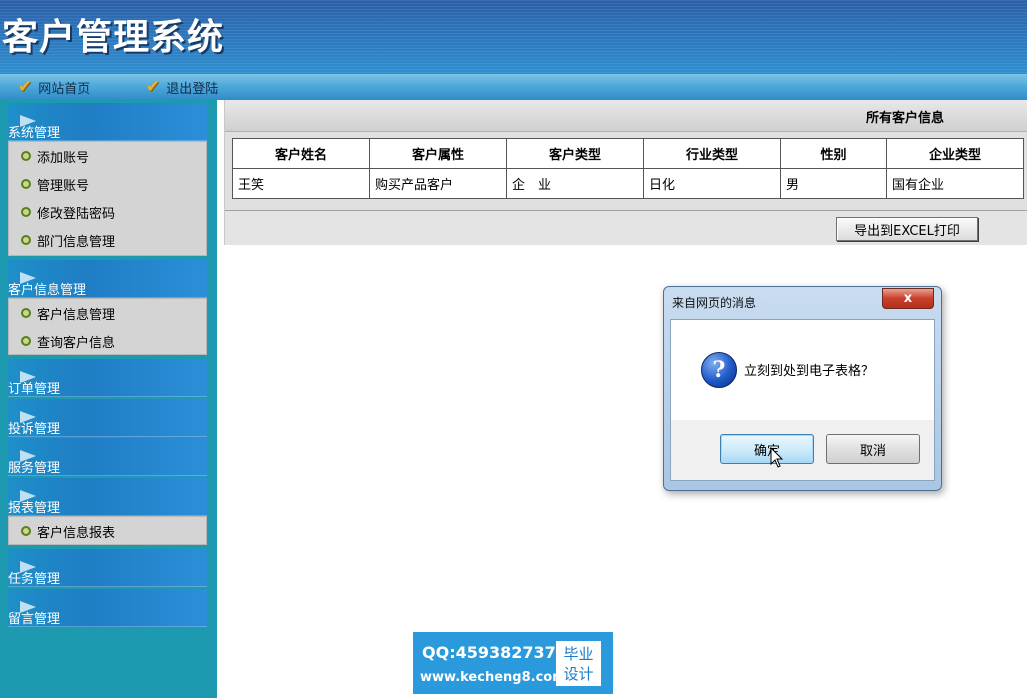 This screenshot has width=1027, height=698. Describe the element at coordinates (107, 497) in the screenshot. I see `sidebar-group-reports: 报表管理` at that location.